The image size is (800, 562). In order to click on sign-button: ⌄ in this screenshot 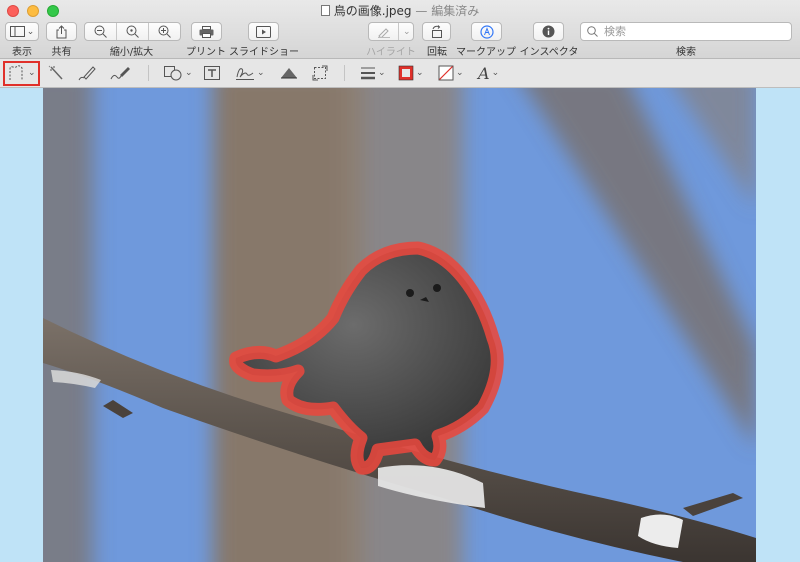, I will do `click(250, 73)`.